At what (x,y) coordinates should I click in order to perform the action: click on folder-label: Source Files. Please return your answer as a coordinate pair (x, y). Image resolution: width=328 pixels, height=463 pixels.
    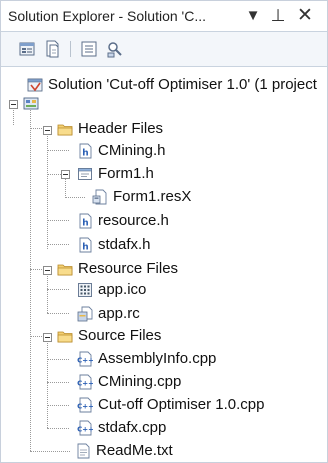
    Looking at the image, I should click on (120, 335).